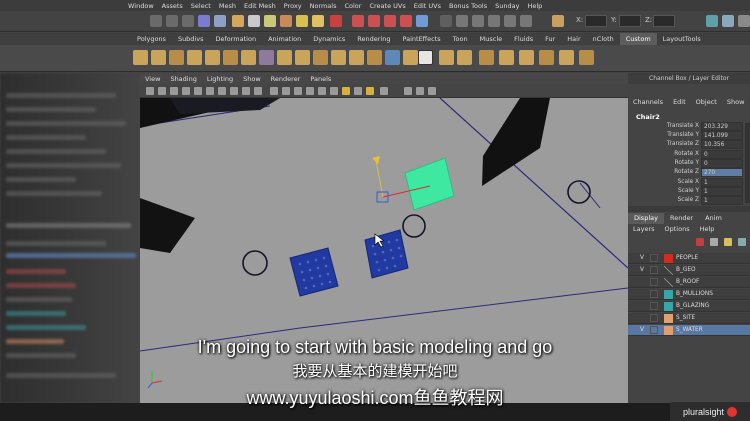 The image size is (750, 421). What do you see at coordinates (298, 91) in the screenshot?
I see `wireframe-on-shaded-icon` at bounding box center [298, 91].